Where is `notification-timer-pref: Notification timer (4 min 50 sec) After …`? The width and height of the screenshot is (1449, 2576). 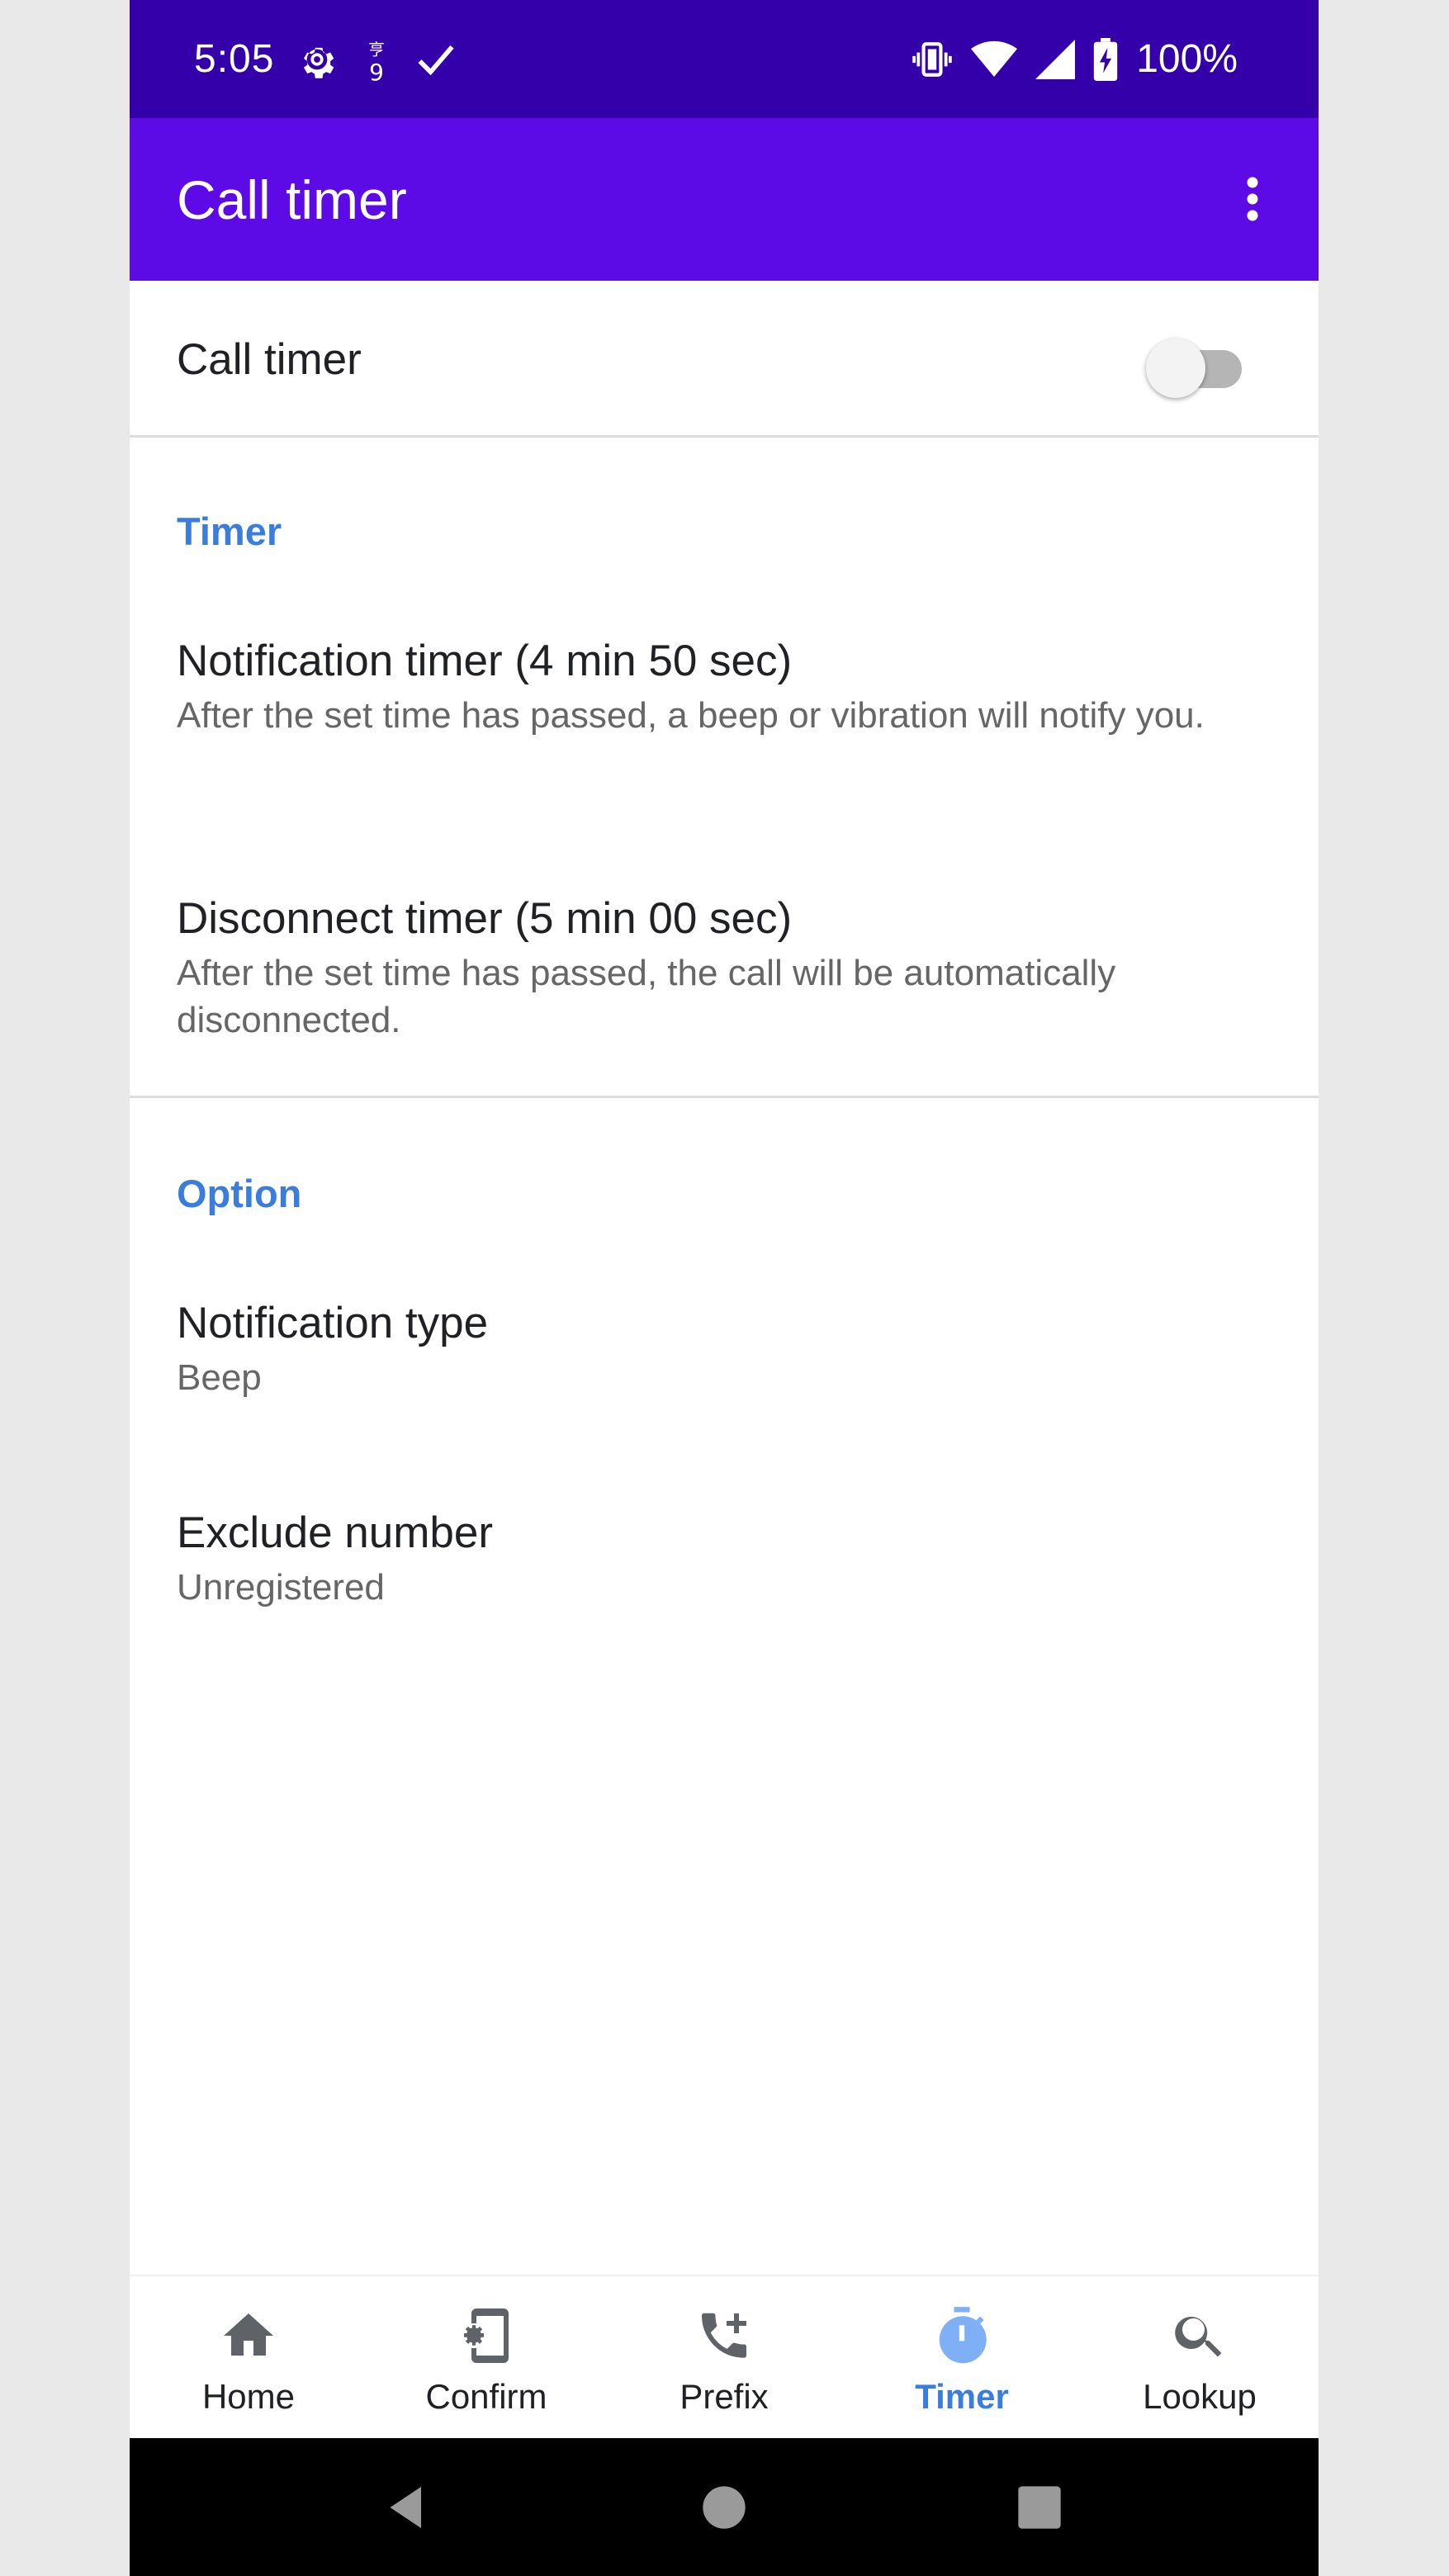 notification-timer-pref: Notification timer (4 min 50 sec) After … is located at coordinates (722, 686).